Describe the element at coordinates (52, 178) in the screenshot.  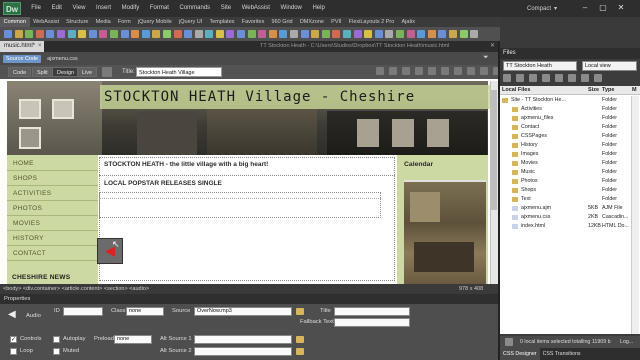
I see `nav-shops: SHOPS` at that location.